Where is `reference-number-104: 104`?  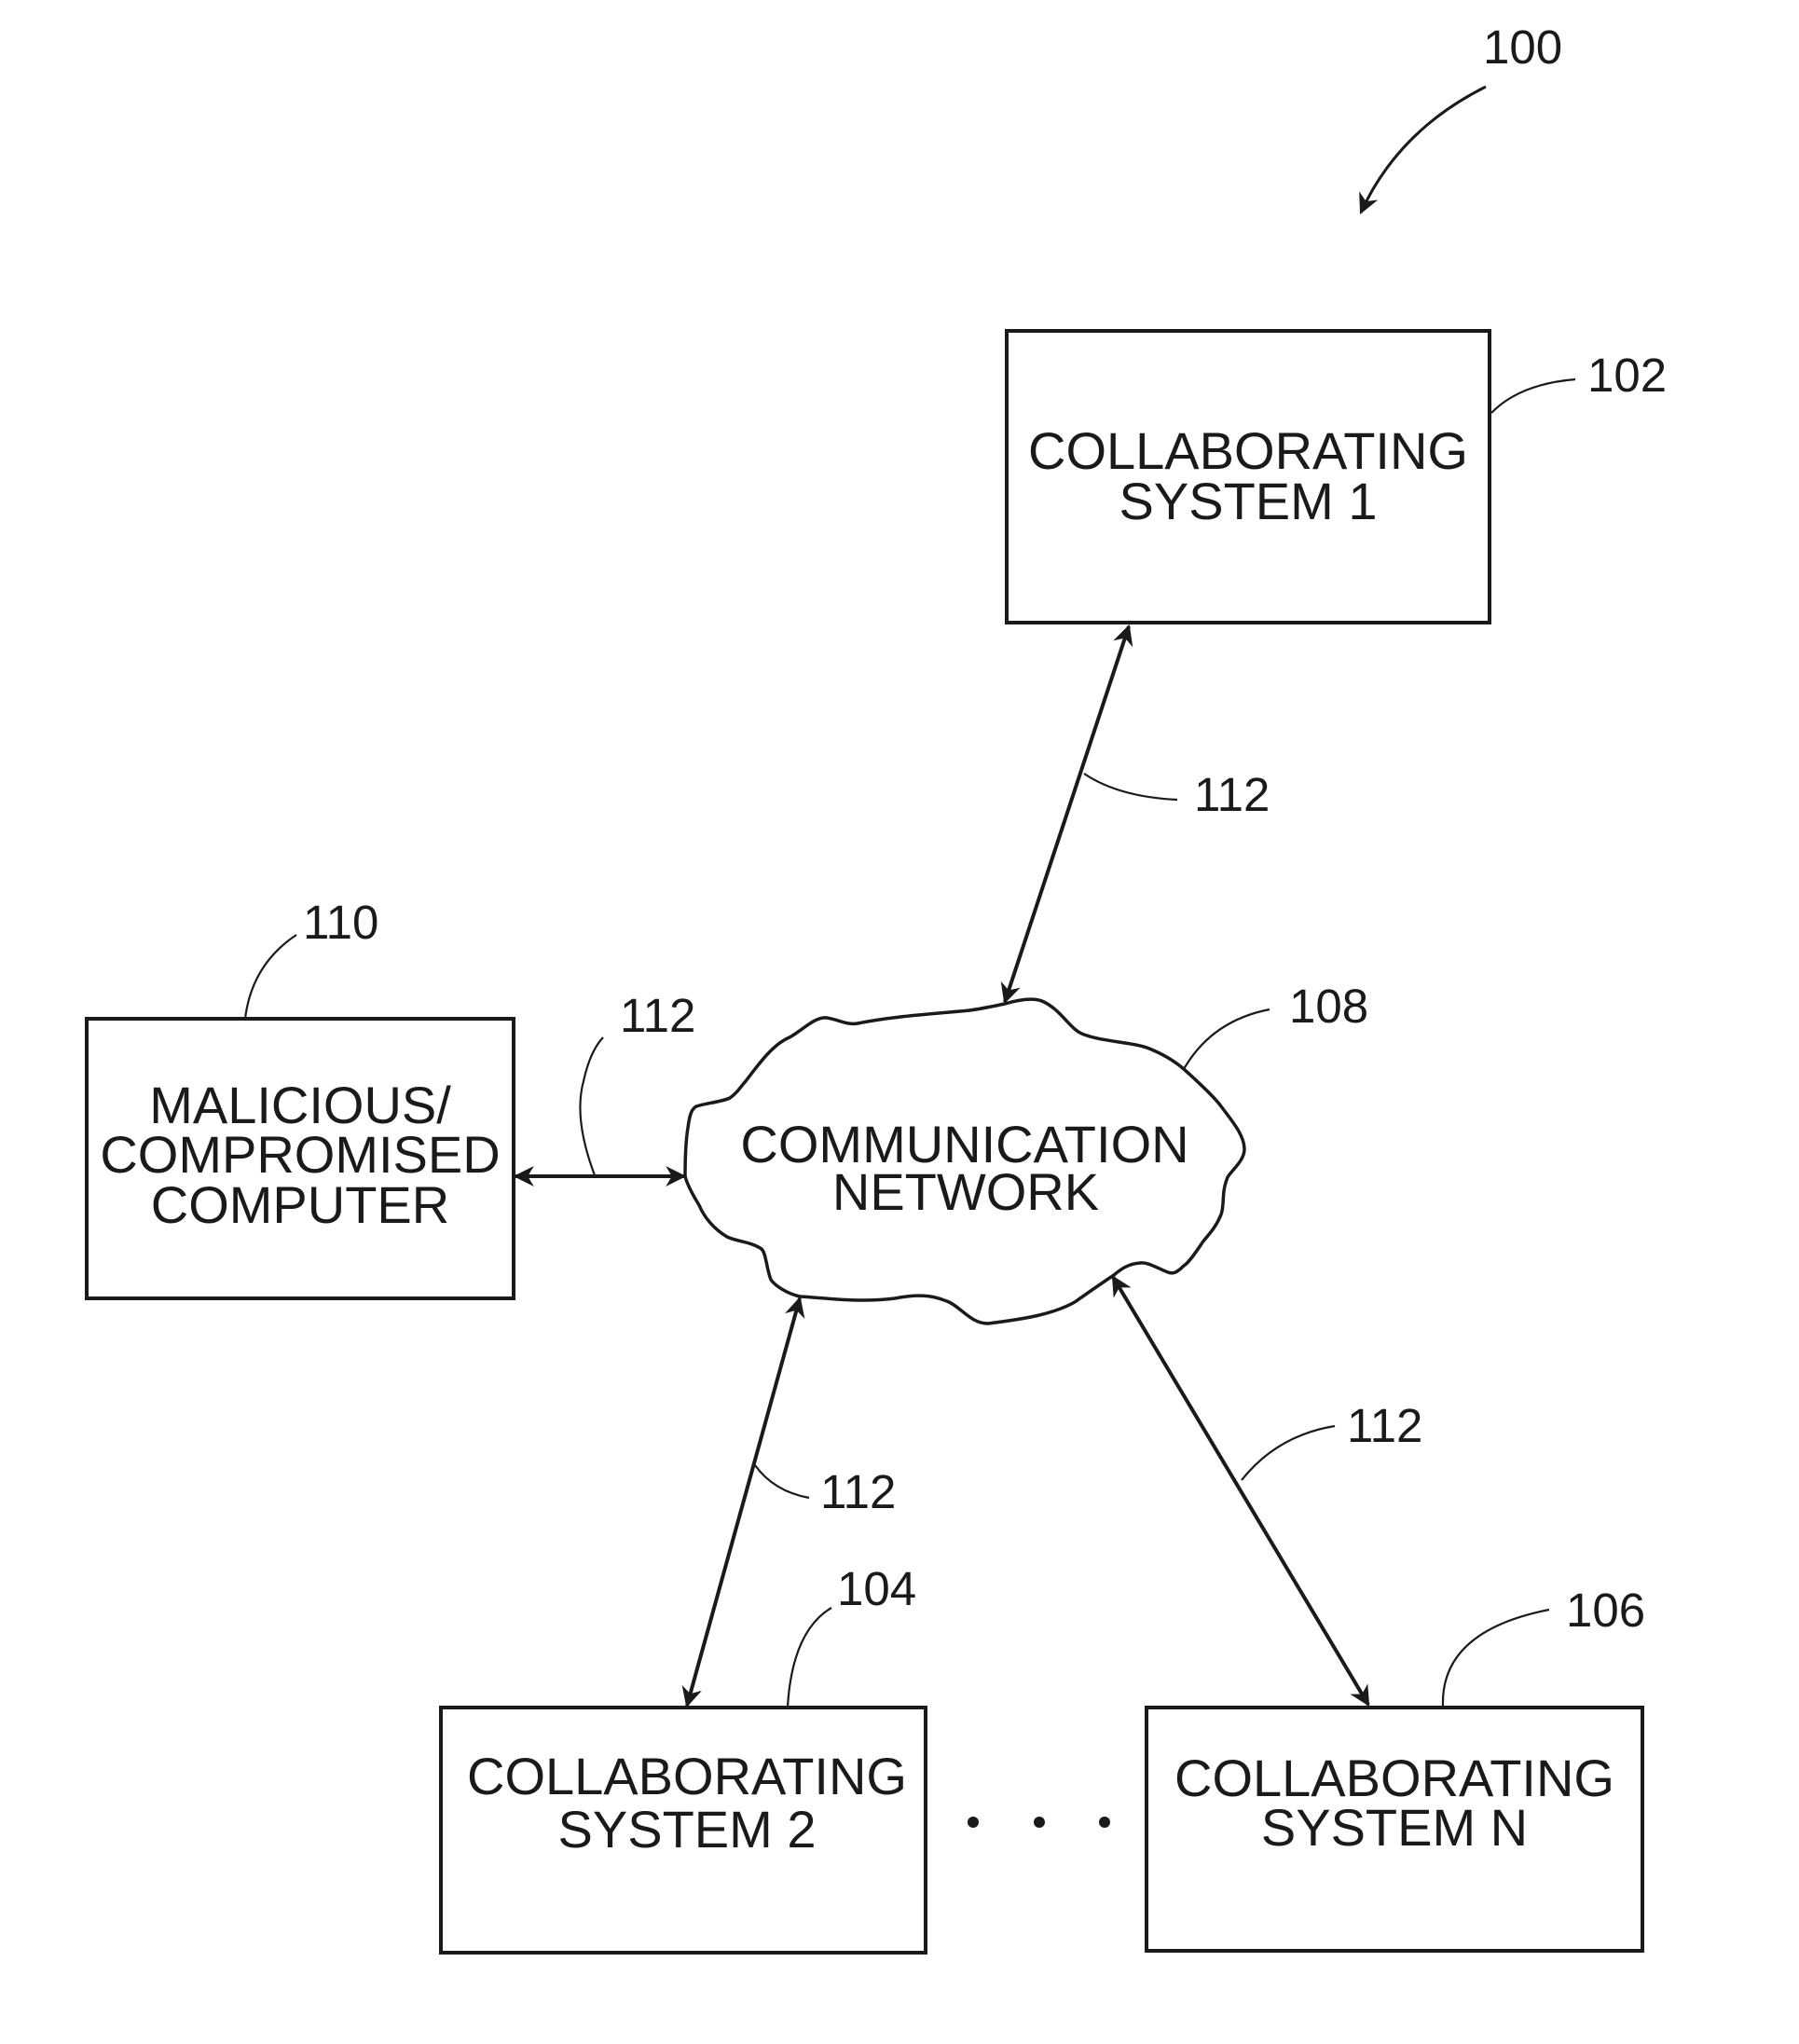 reference-number-104: 104 is located at coordinates (876, 1588).